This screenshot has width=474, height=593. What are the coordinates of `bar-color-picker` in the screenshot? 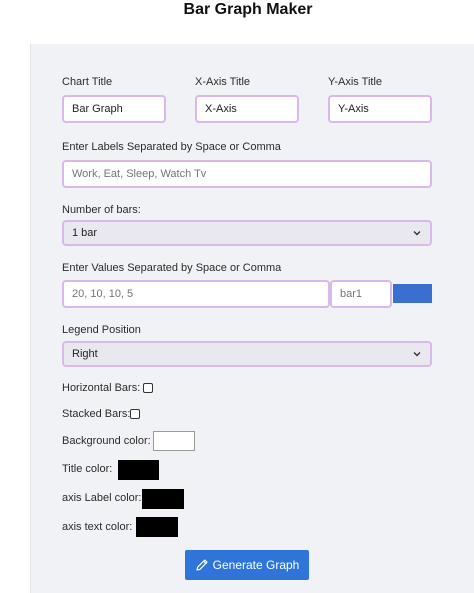 It's located at (412, 293).